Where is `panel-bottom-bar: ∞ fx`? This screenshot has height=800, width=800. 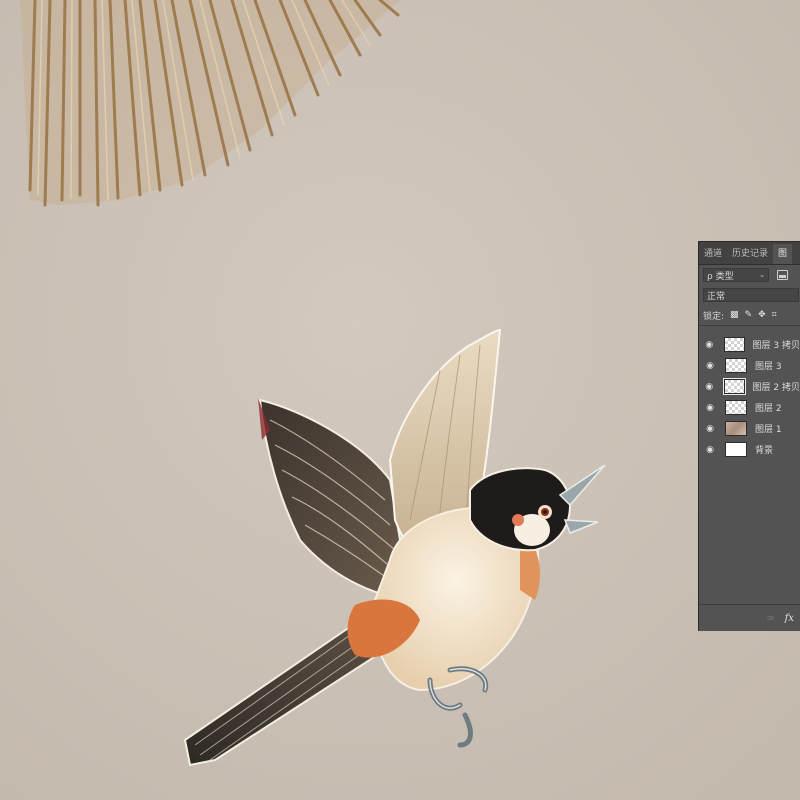 panel-bottom-bar: ∞ fx is located at coordinates (749, 617).